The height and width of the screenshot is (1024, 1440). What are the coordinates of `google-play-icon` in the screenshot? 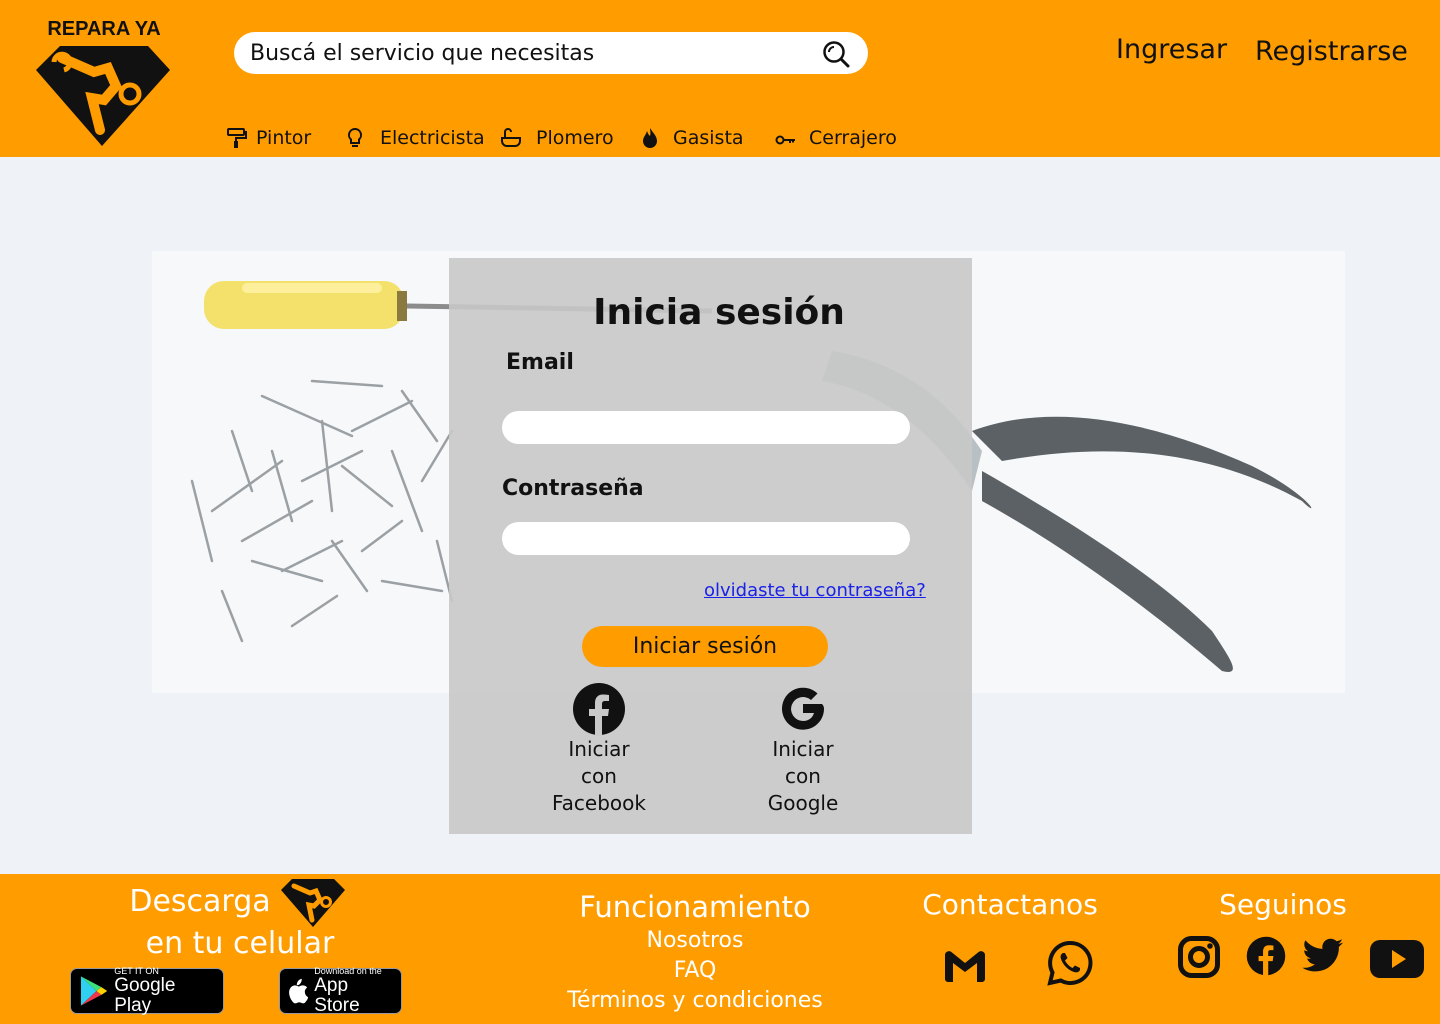 It's located at (94, 991).